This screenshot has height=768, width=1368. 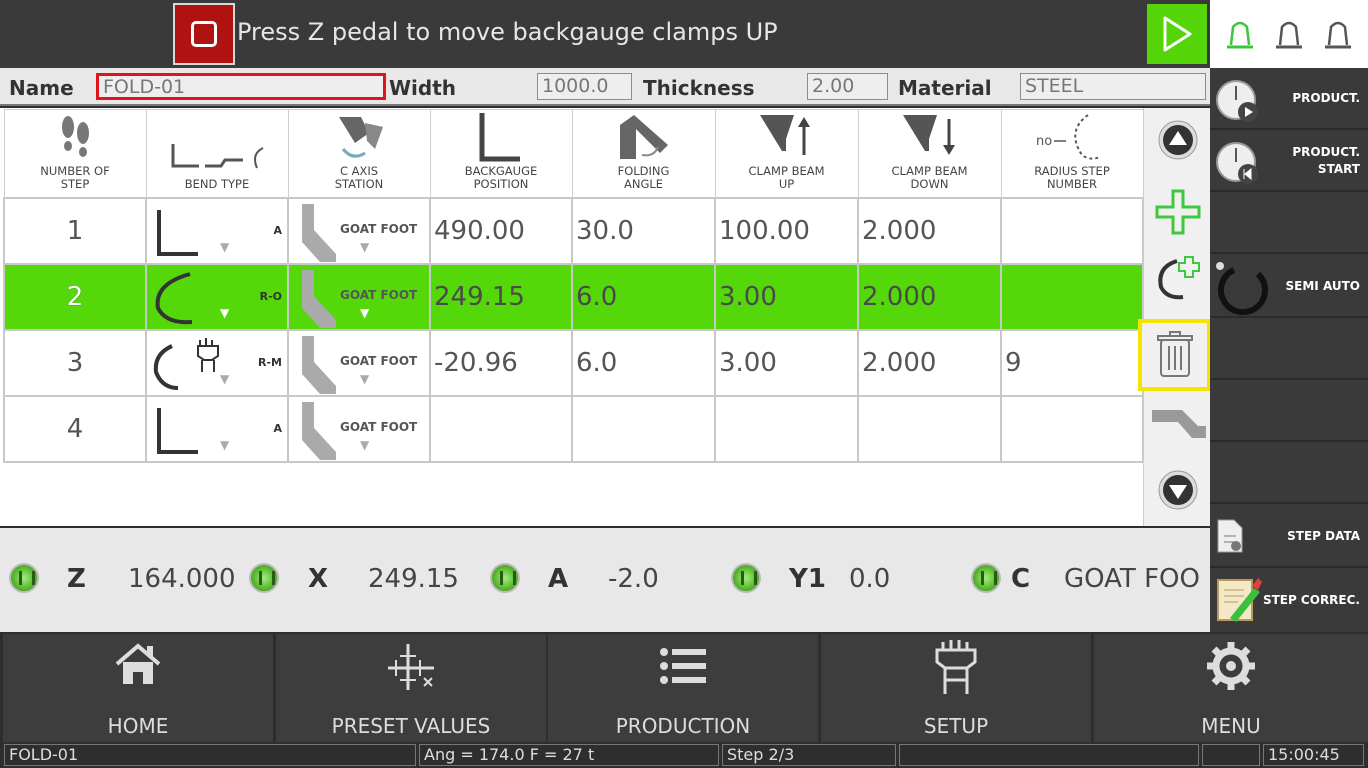 What do you see at coordinates (807, 579) in the screenshot?
I see `axis-name: Y1` at bounding box center [807, 579].